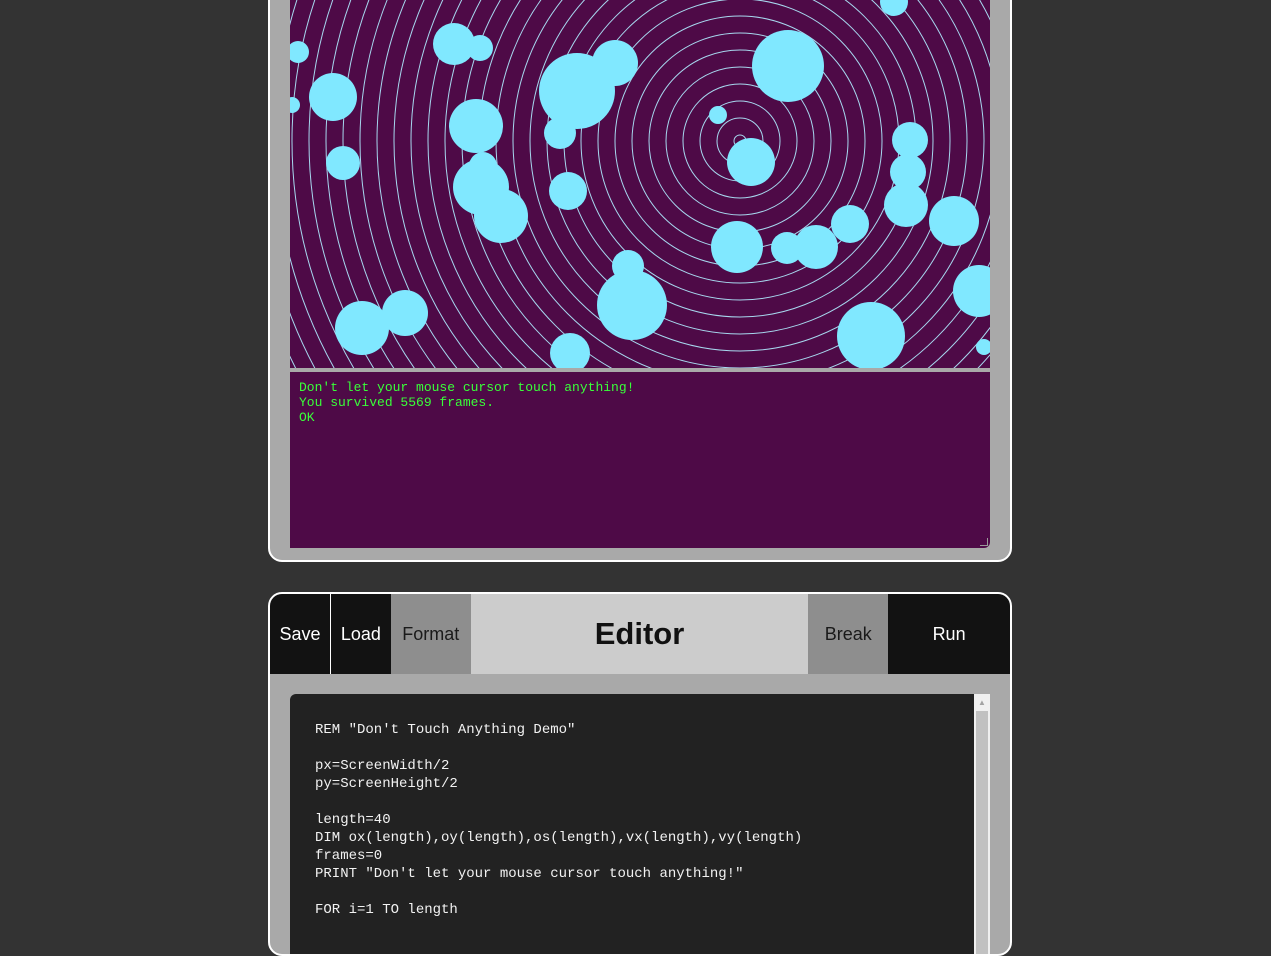 This screenshot has width=1271, height=956. I want to click on run-button: Run, so click(949, 634).